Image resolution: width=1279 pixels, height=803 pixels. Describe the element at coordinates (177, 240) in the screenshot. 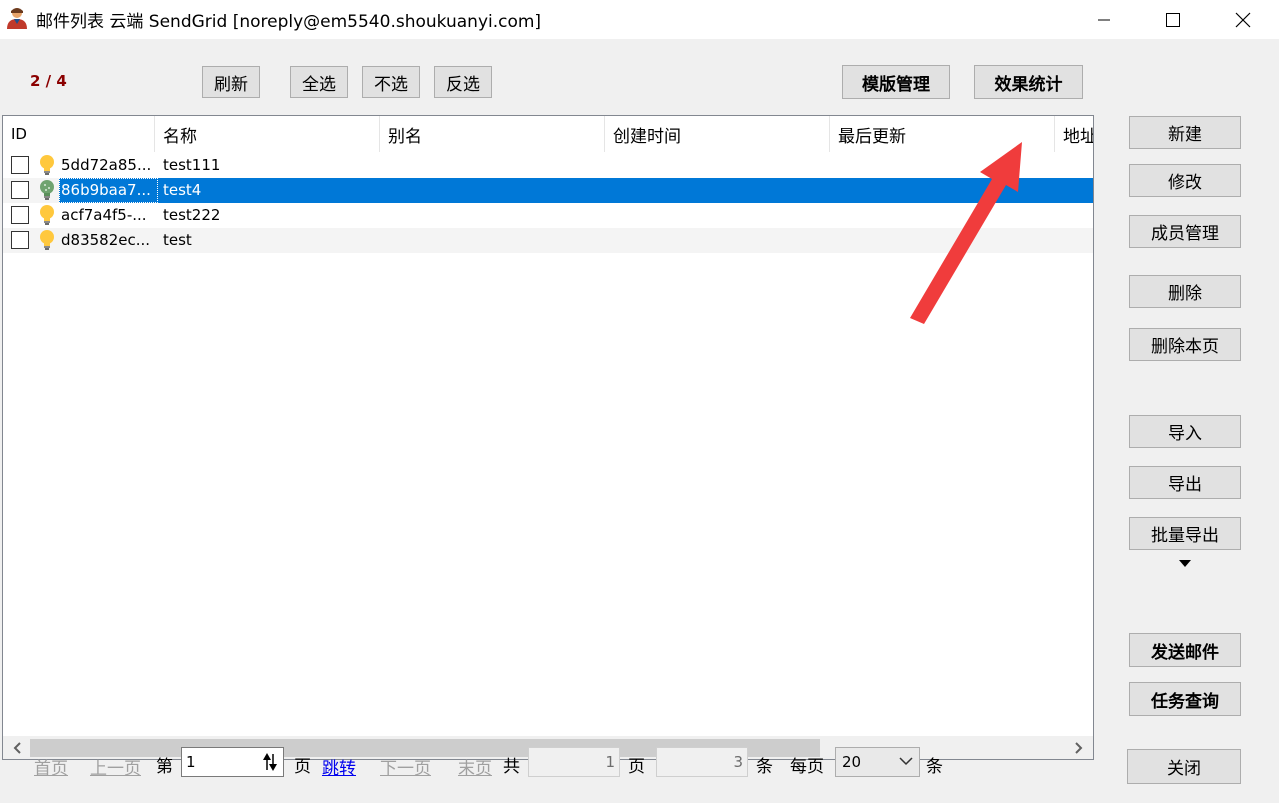

I see `row-name: test` at that location.